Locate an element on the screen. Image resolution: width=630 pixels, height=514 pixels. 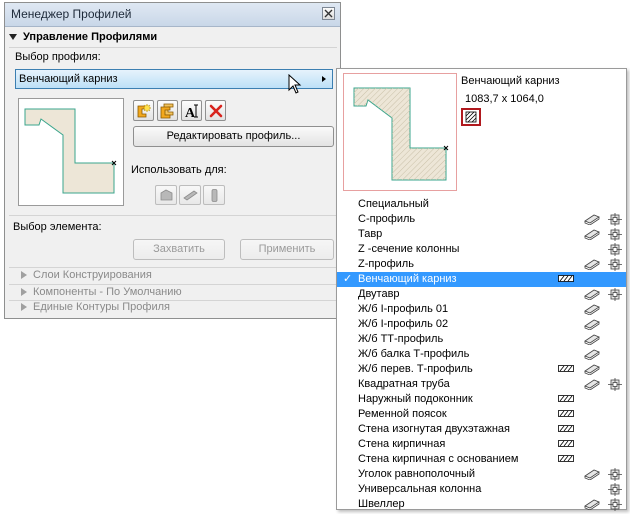
profile-list-item: Универсальная колонна is located at coordinates (481, 489).